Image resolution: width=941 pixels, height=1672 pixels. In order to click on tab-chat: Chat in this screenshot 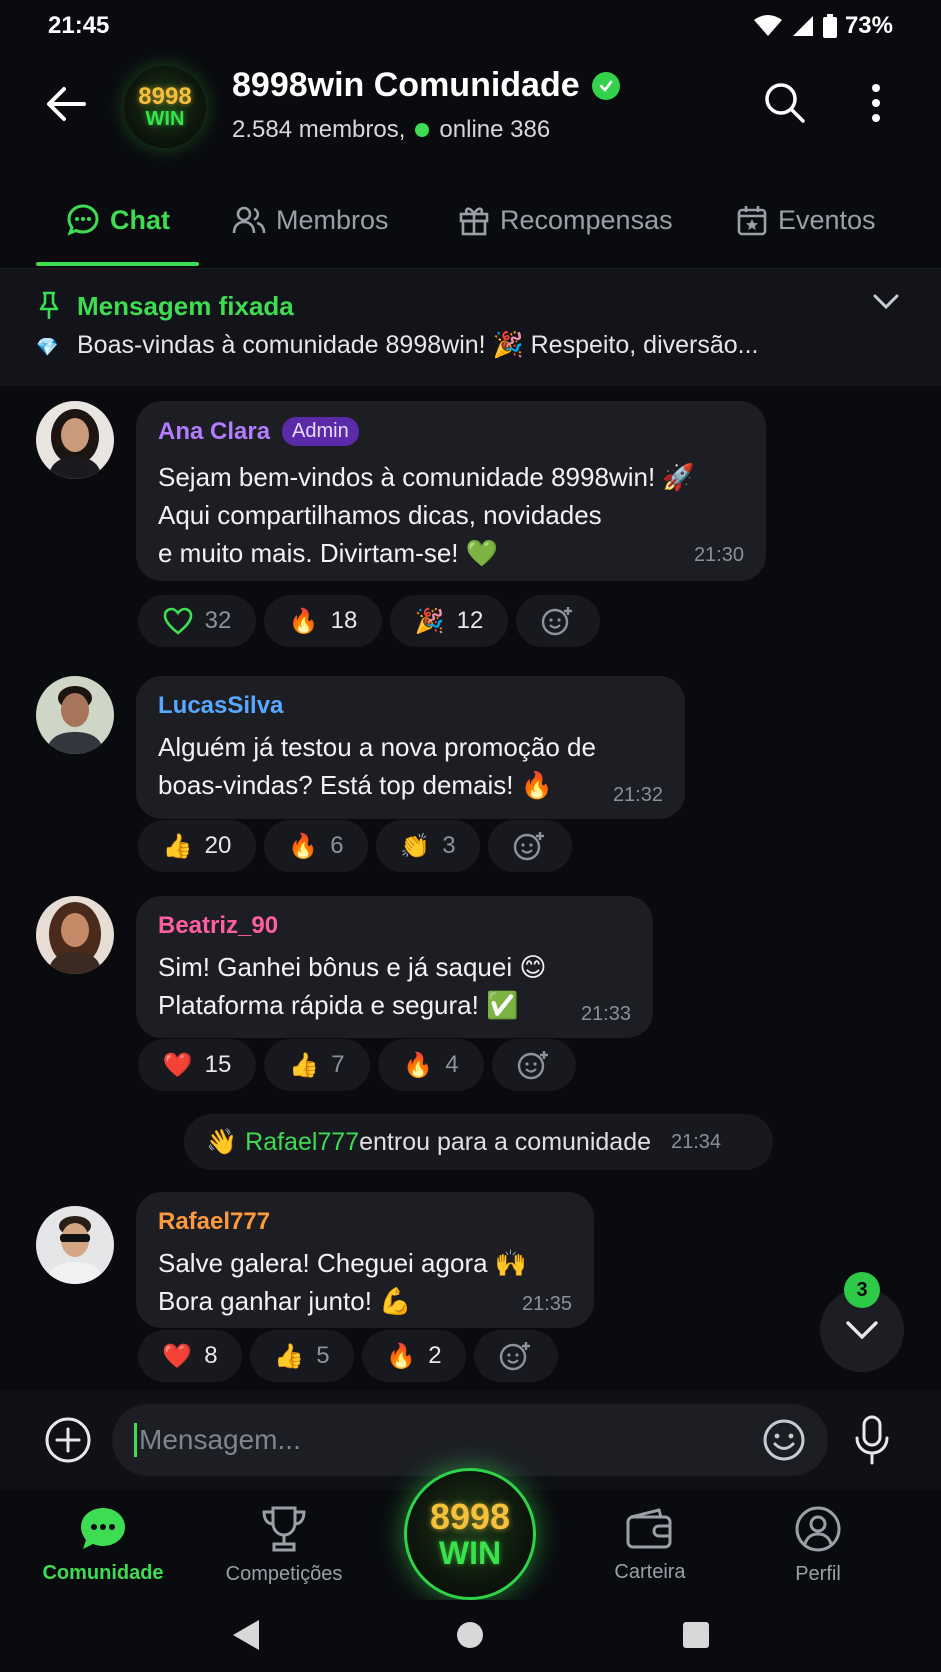, I will do `click(118, 220)`.